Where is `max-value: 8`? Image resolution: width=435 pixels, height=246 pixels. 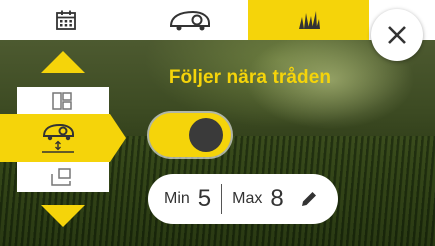 max-value: 8 is located at coordinates (277, 198).